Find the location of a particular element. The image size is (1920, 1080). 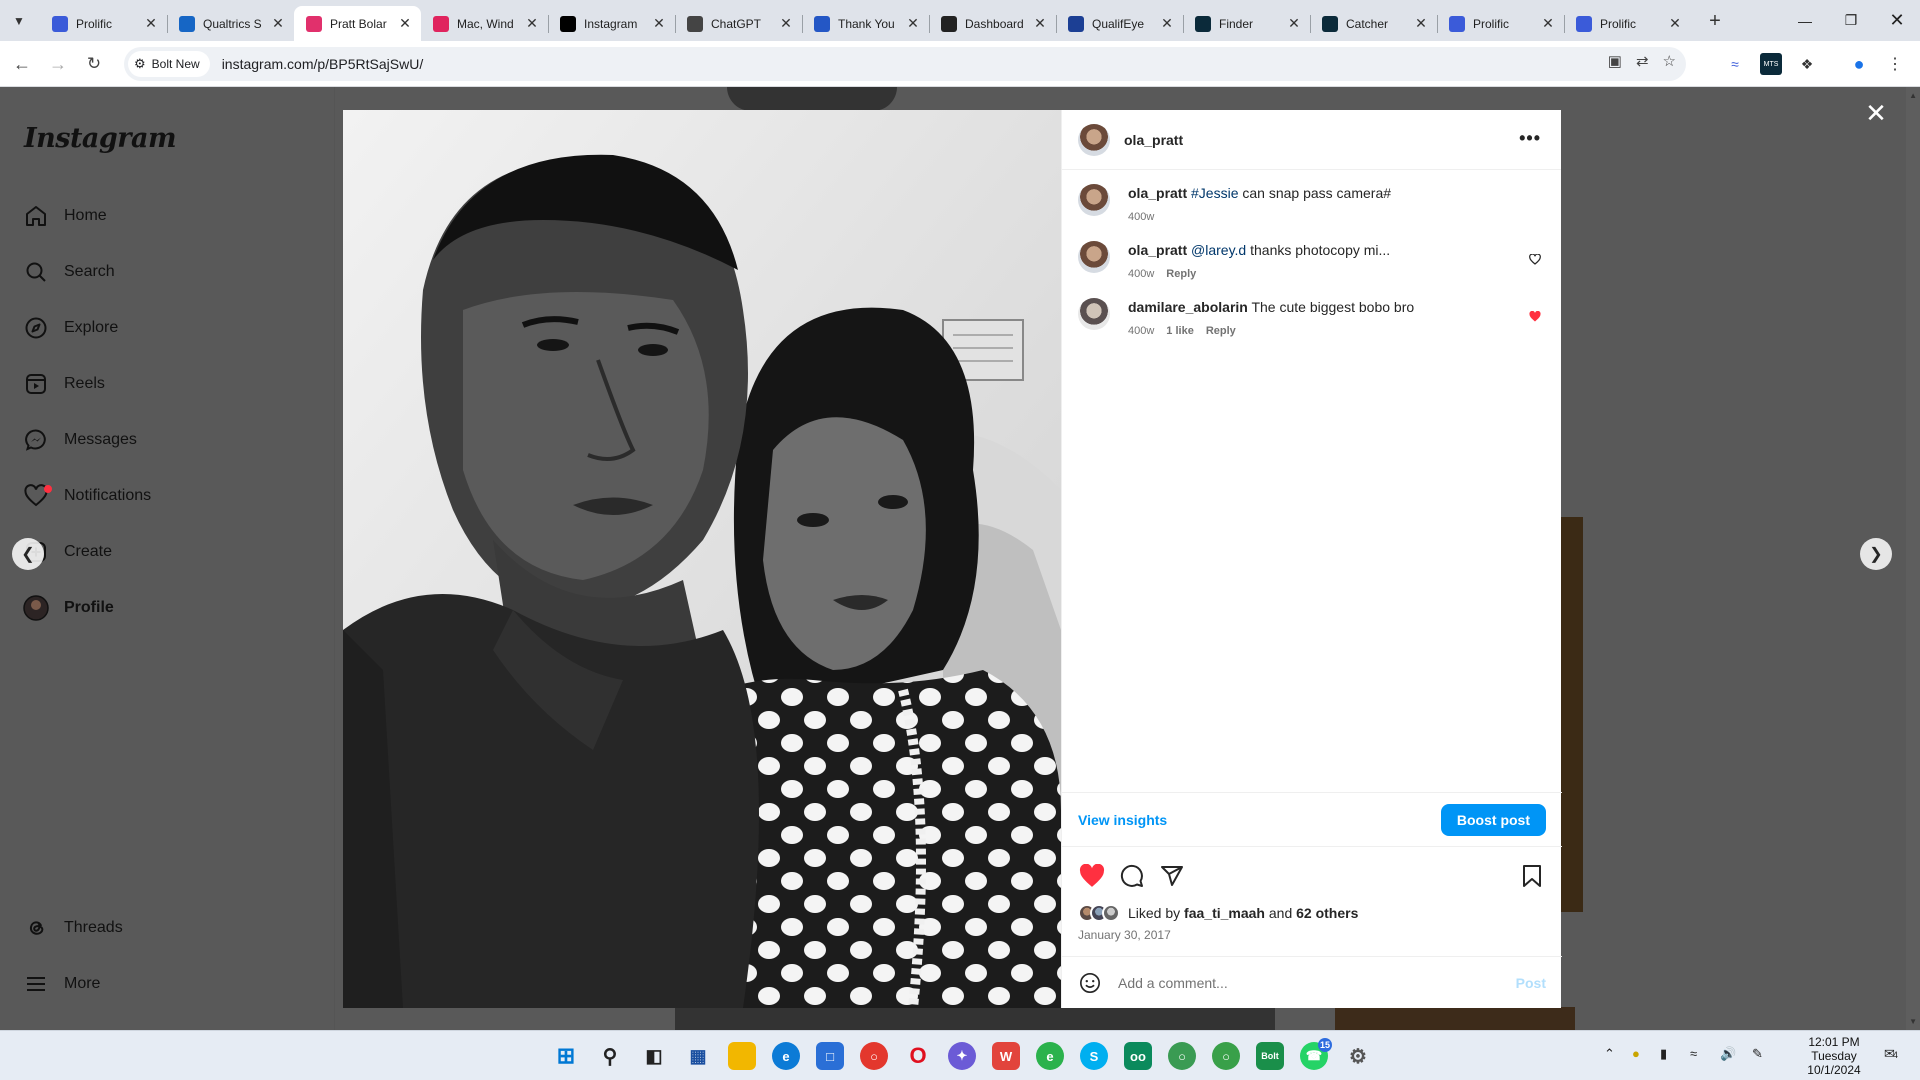

chrome-profile-2-icon: ○ is located at coordinates (1226, 1056).